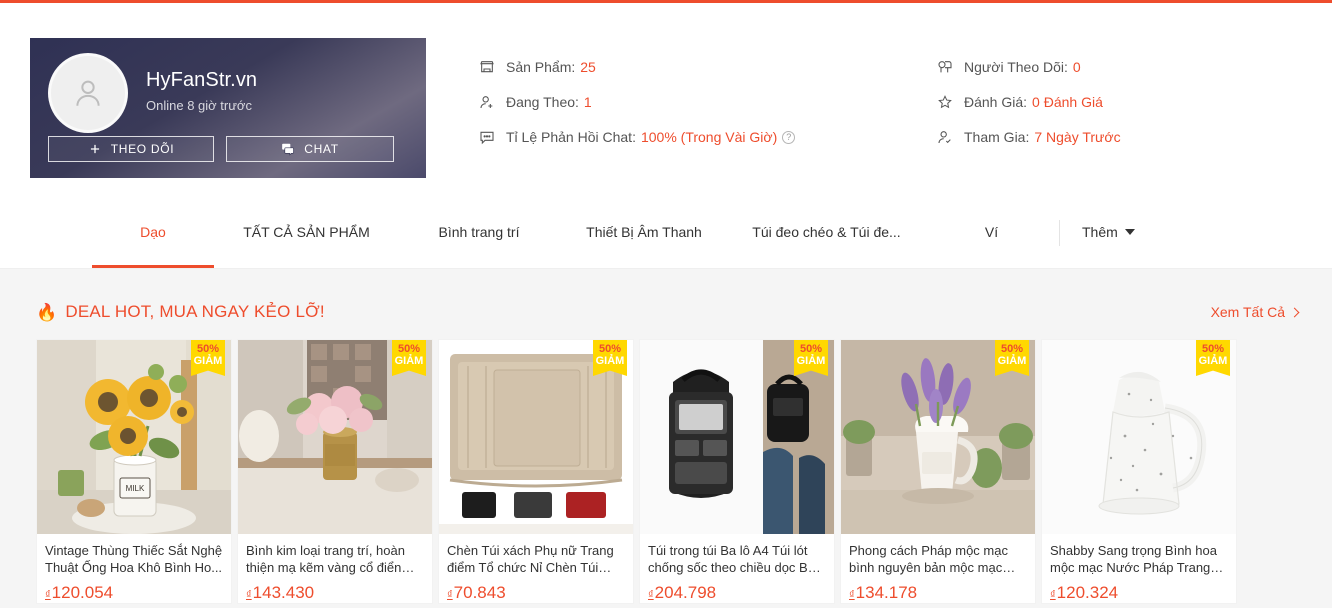 This screenshot has height=608, width=1332. What do you see at coordinates (571, 137) in the screenshot?
I see `stat-chat-response-label: Tỉ Lệ Phản Hồi Chat:` at bounding box center [571, 137].